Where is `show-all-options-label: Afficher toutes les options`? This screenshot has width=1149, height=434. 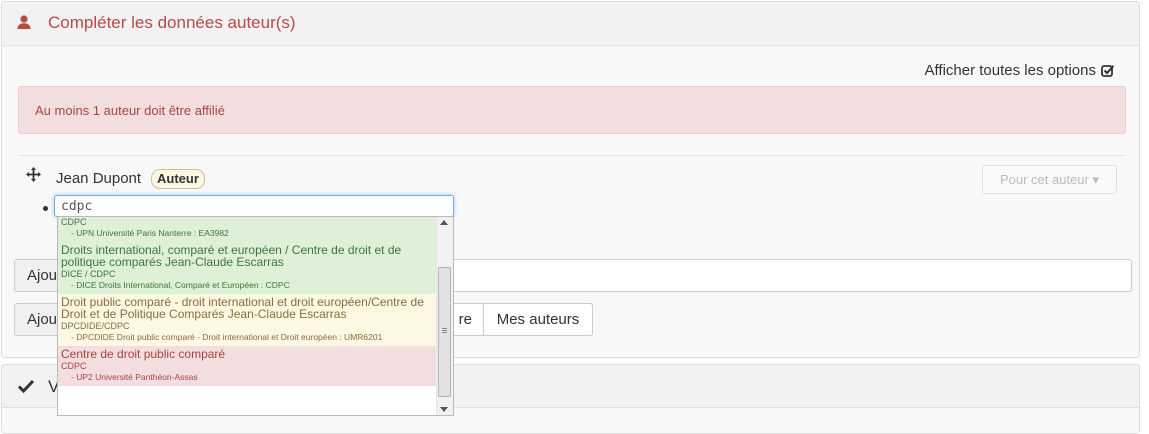
show-all-options-label: Afficher toutes les options is located at coordinates (1010, 70).